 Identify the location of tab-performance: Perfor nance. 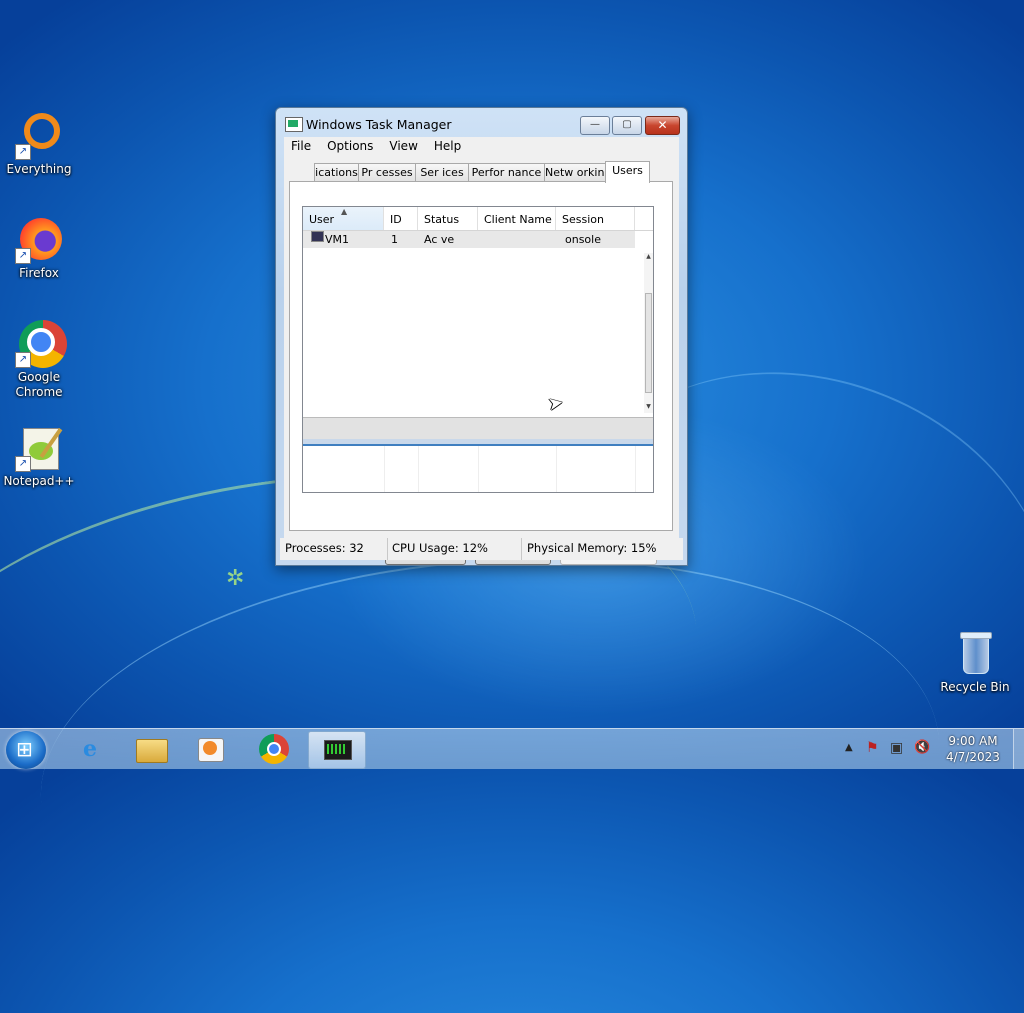
(506, 172).